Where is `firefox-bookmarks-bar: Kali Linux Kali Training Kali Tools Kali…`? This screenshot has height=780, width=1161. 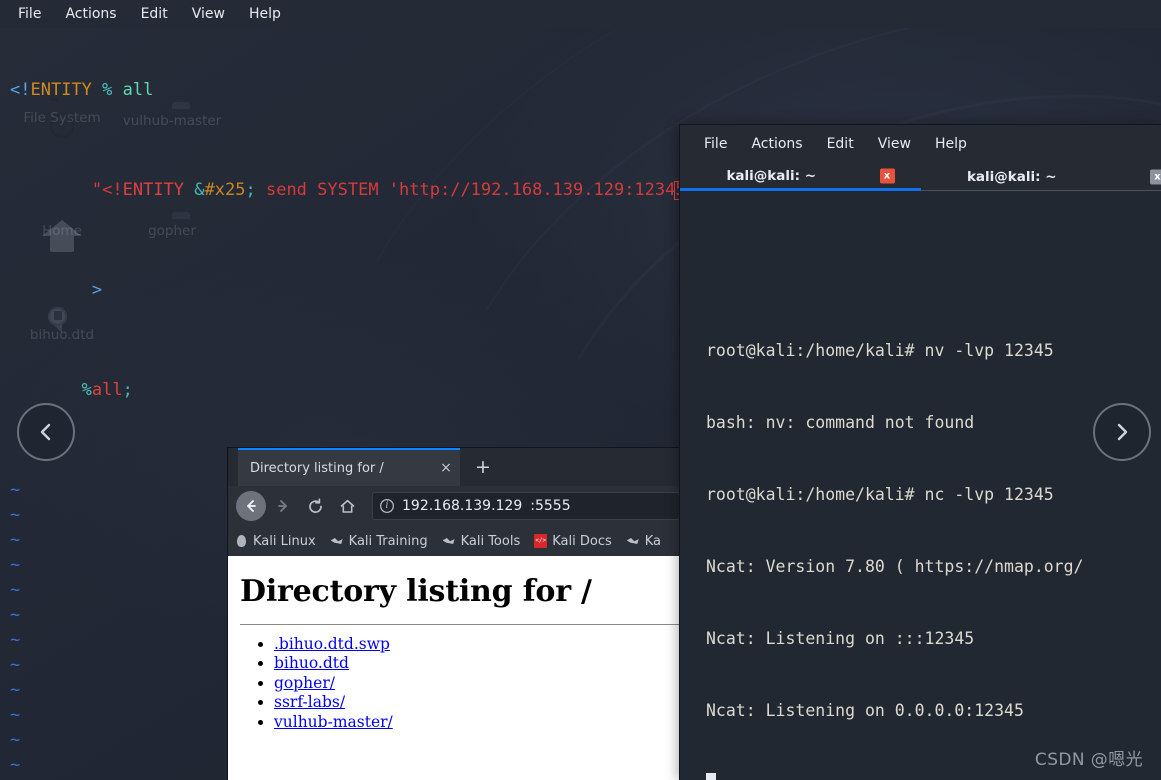
firefox-bookmarks-bar: Kali Linux Kali Training Kali Tools Kali… is located at coordinates (458, 541).